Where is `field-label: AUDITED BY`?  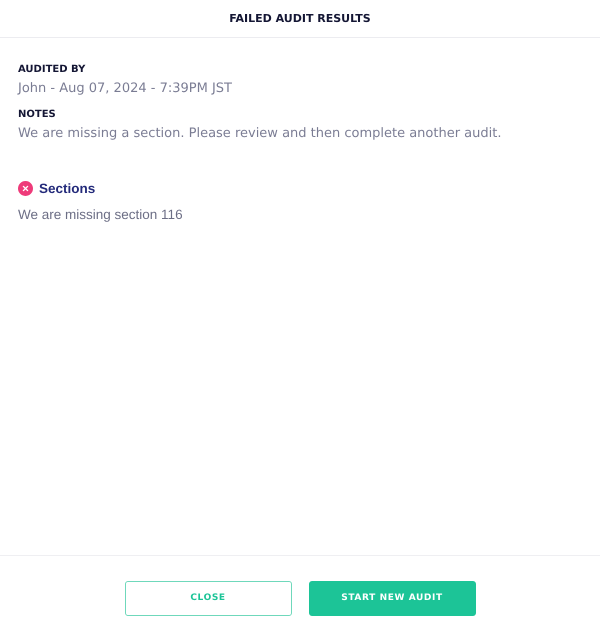
field-label: AUDITED BY is located at coordinates (52, 69).